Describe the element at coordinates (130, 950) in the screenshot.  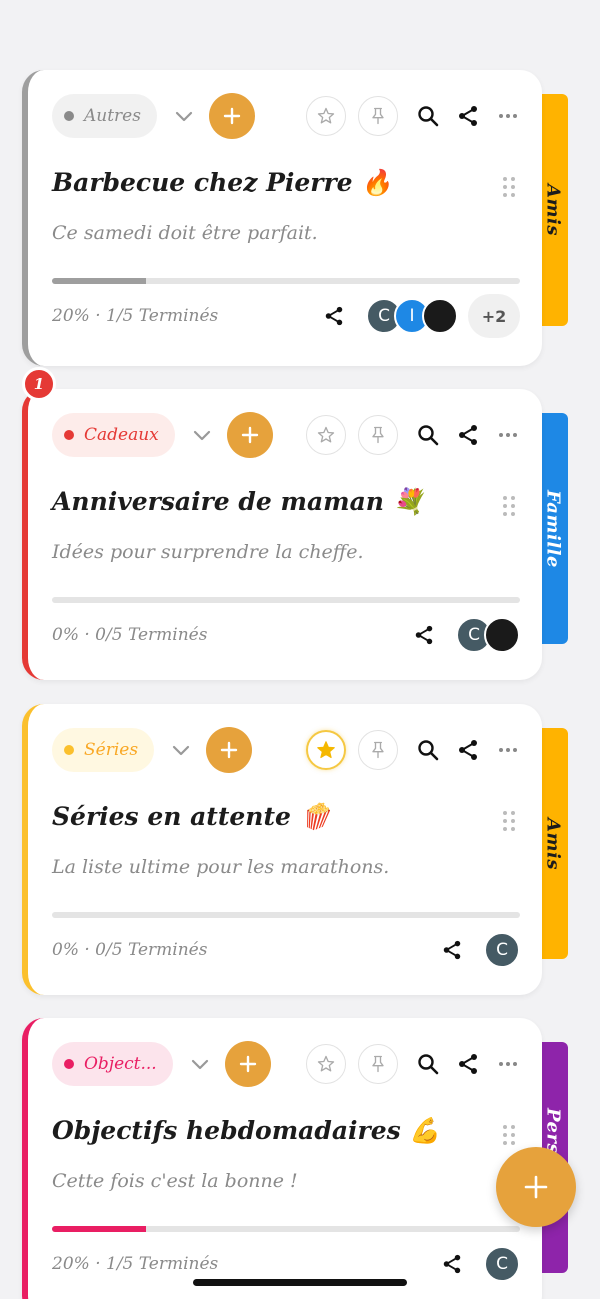
I see `progress-text: 0% · 0/5 Terminés` at that location.